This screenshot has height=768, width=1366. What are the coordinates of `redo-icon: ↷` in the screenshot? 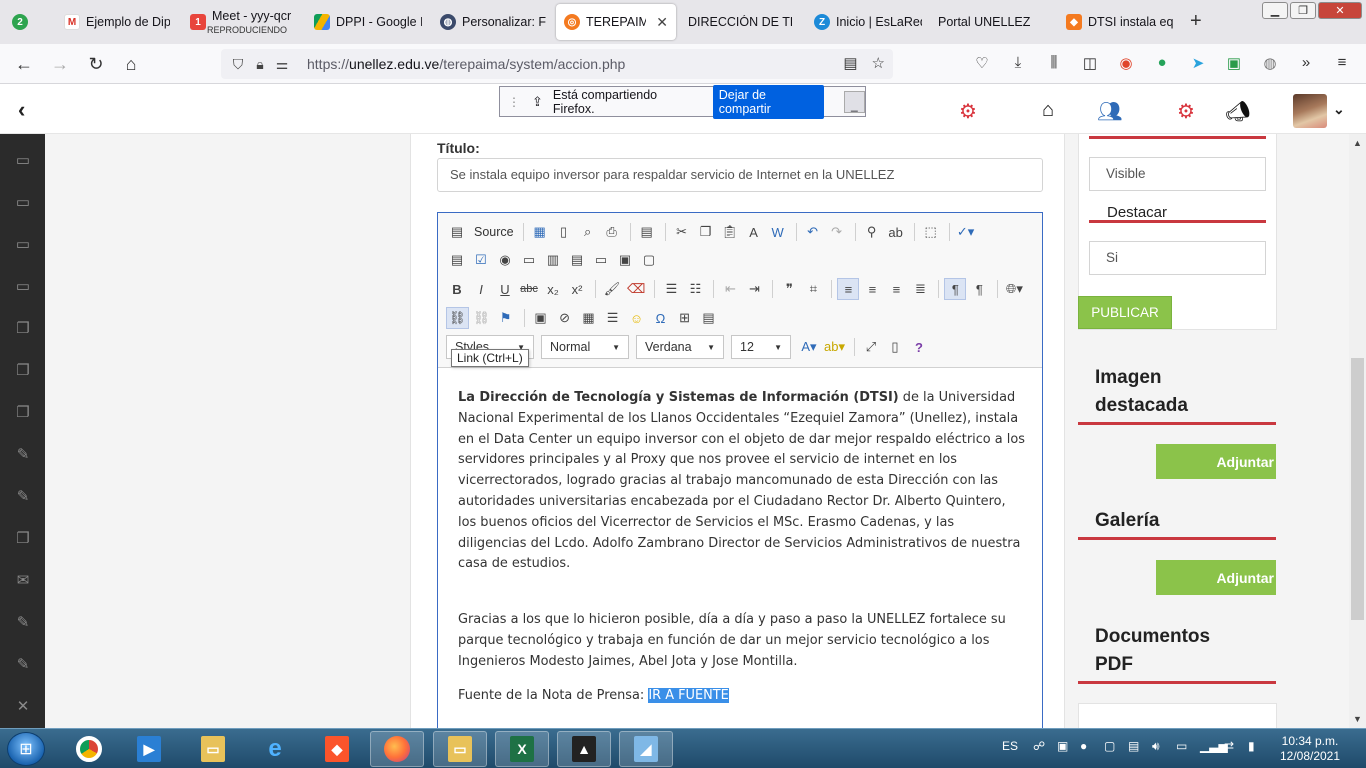 It's located at (837, 232).